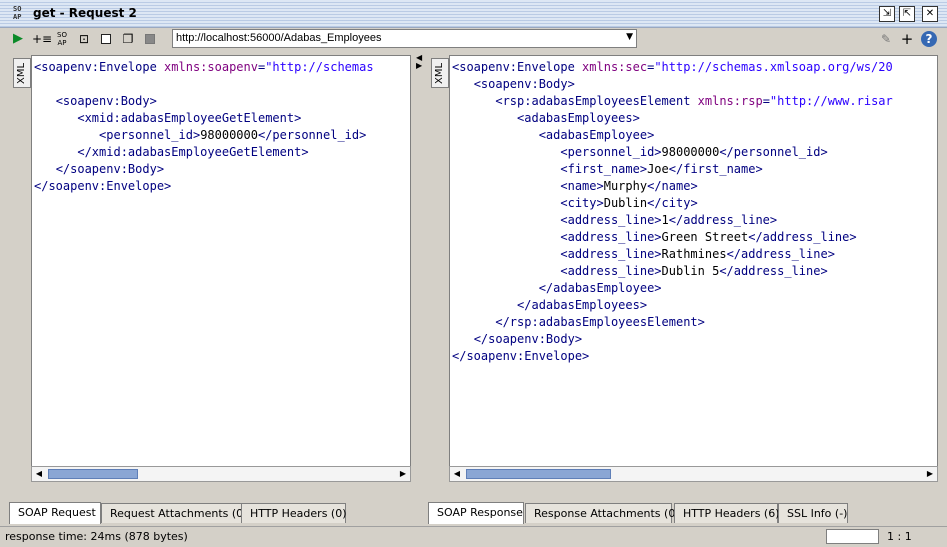 This screenshot has width=947, height=547. Describe the element at coordinates (175, 513) in the screenshot. I see `tab-request-attachments: Request Attachments (0)` at that location.